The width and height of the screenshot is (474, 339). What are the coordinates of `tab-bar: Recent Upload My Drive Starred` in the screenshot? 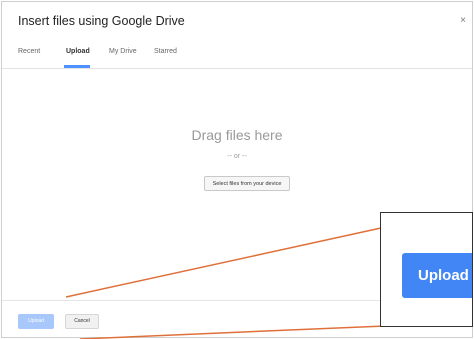 It's located at (237, 55).